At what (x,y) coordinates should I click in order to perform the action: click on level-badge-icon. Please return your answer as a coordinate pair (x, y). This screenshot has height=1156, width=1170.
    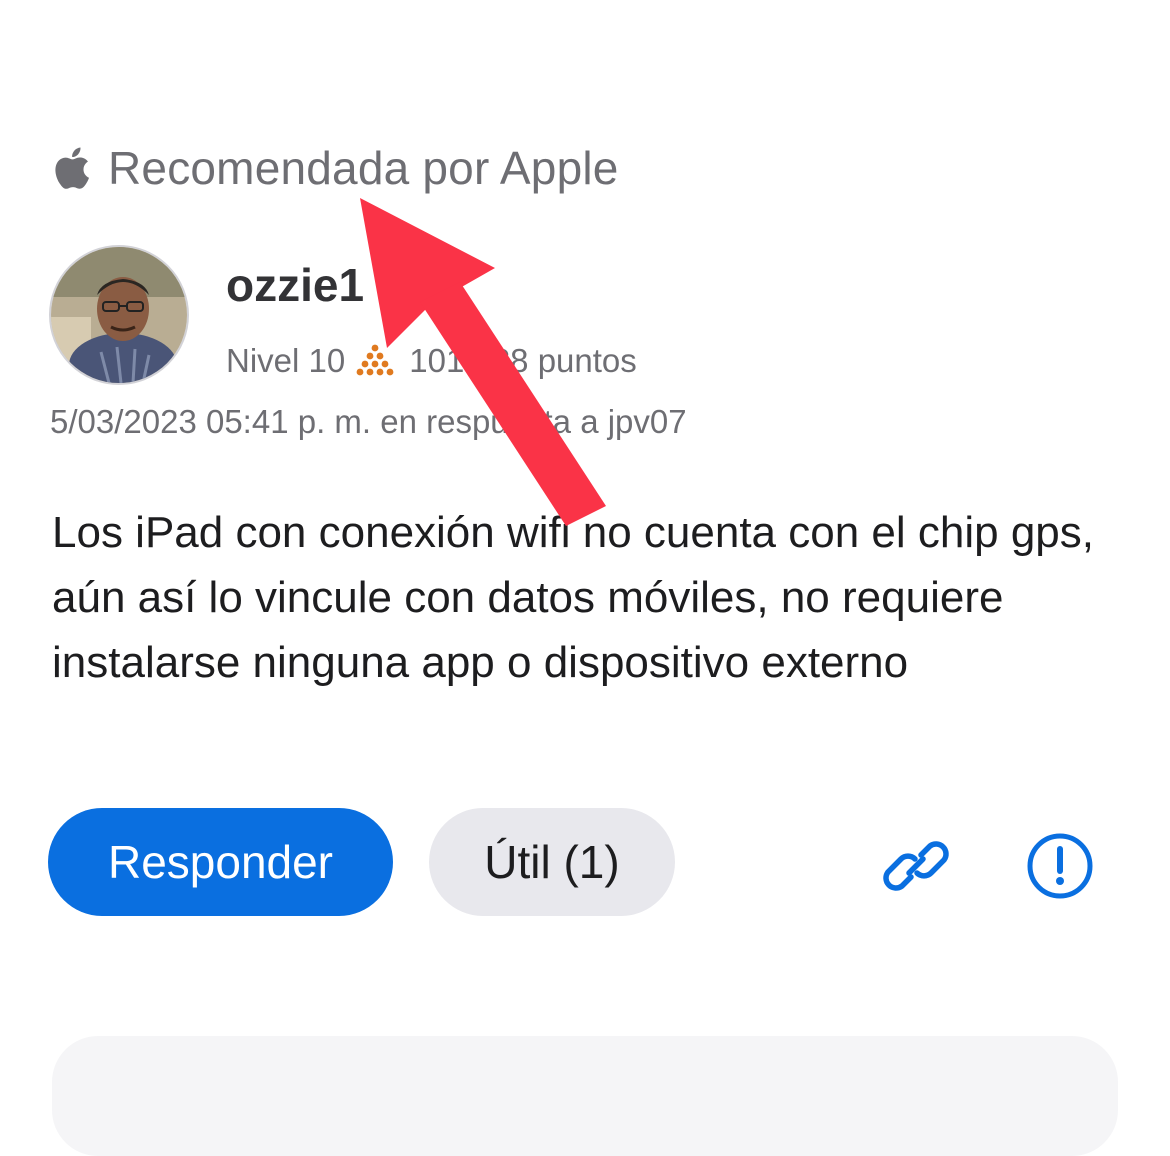
    Looking at the image, I should click on (375, 360).